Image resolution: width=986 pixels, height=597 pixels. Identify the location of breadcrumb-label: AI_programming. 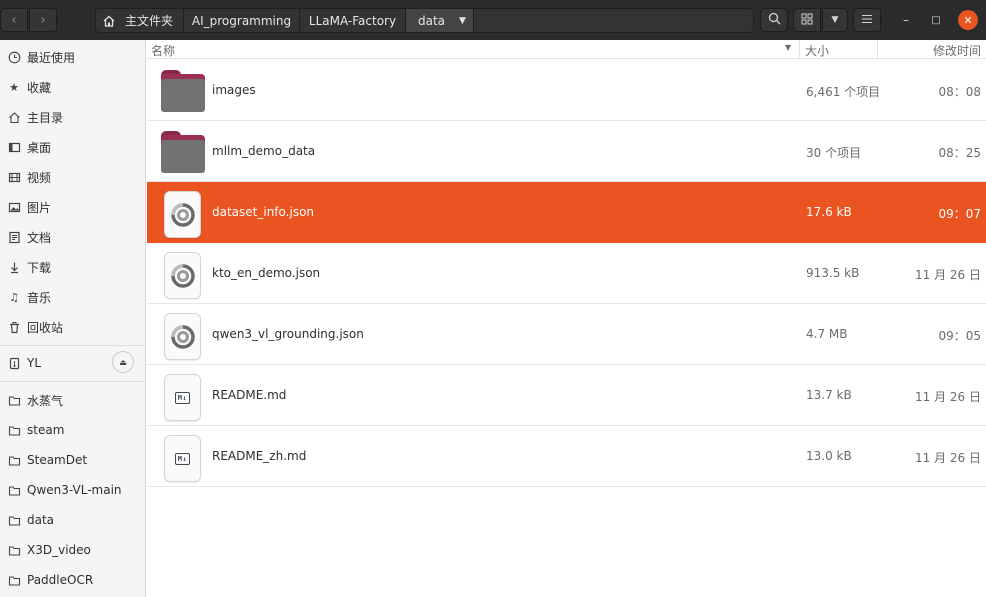
(241, 20).